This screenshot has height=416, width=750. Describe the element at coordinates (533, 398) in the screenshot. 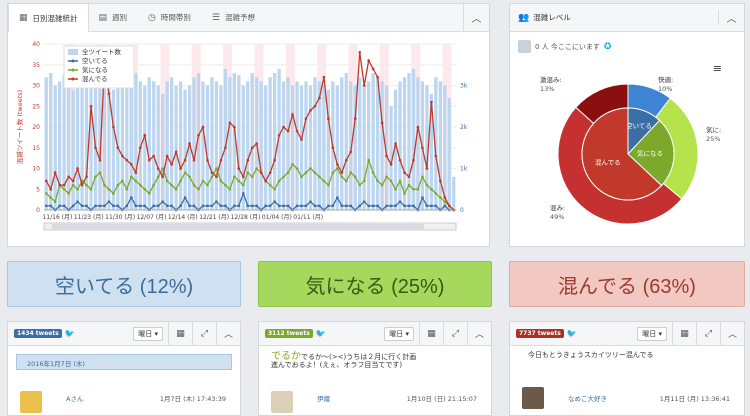

I see `avatar` at that location.